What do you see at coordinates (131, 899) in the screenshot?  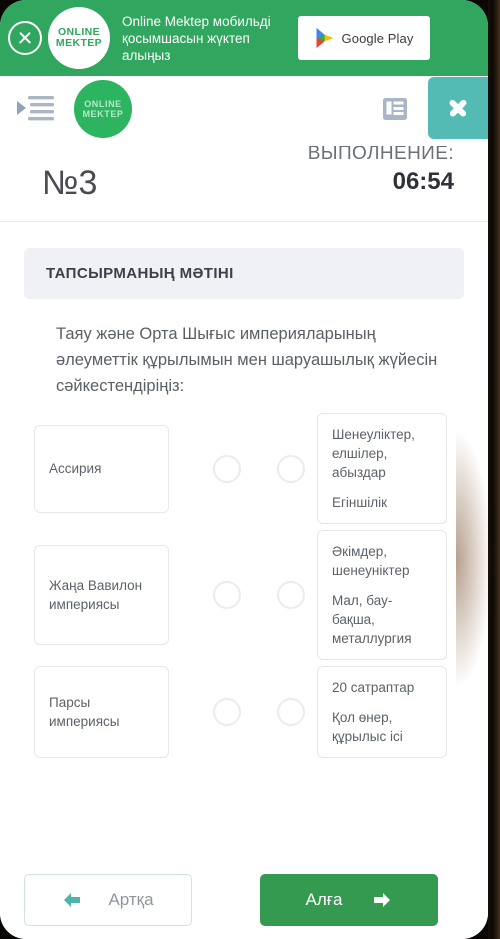 I see `back-button-label: Артқа` at bounding box center [131, 899].